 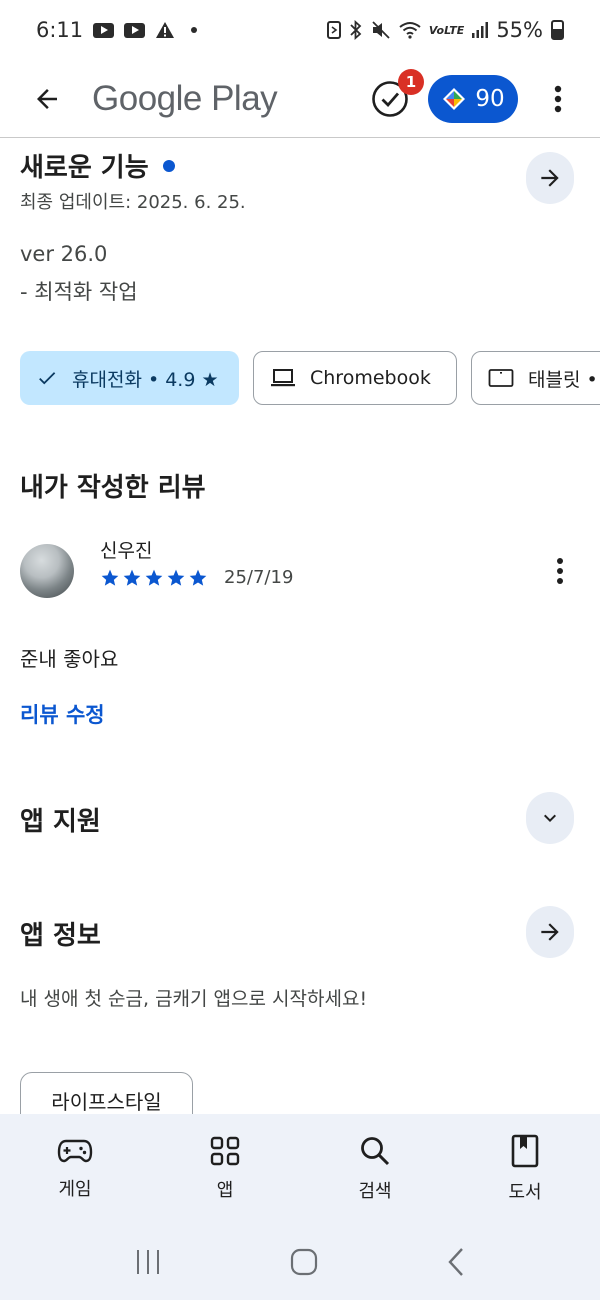 What do you see at coordinates (75, 1189) in the screenshot?
I see `nav-label-games: 게임` at bounding box center [75, 1189].